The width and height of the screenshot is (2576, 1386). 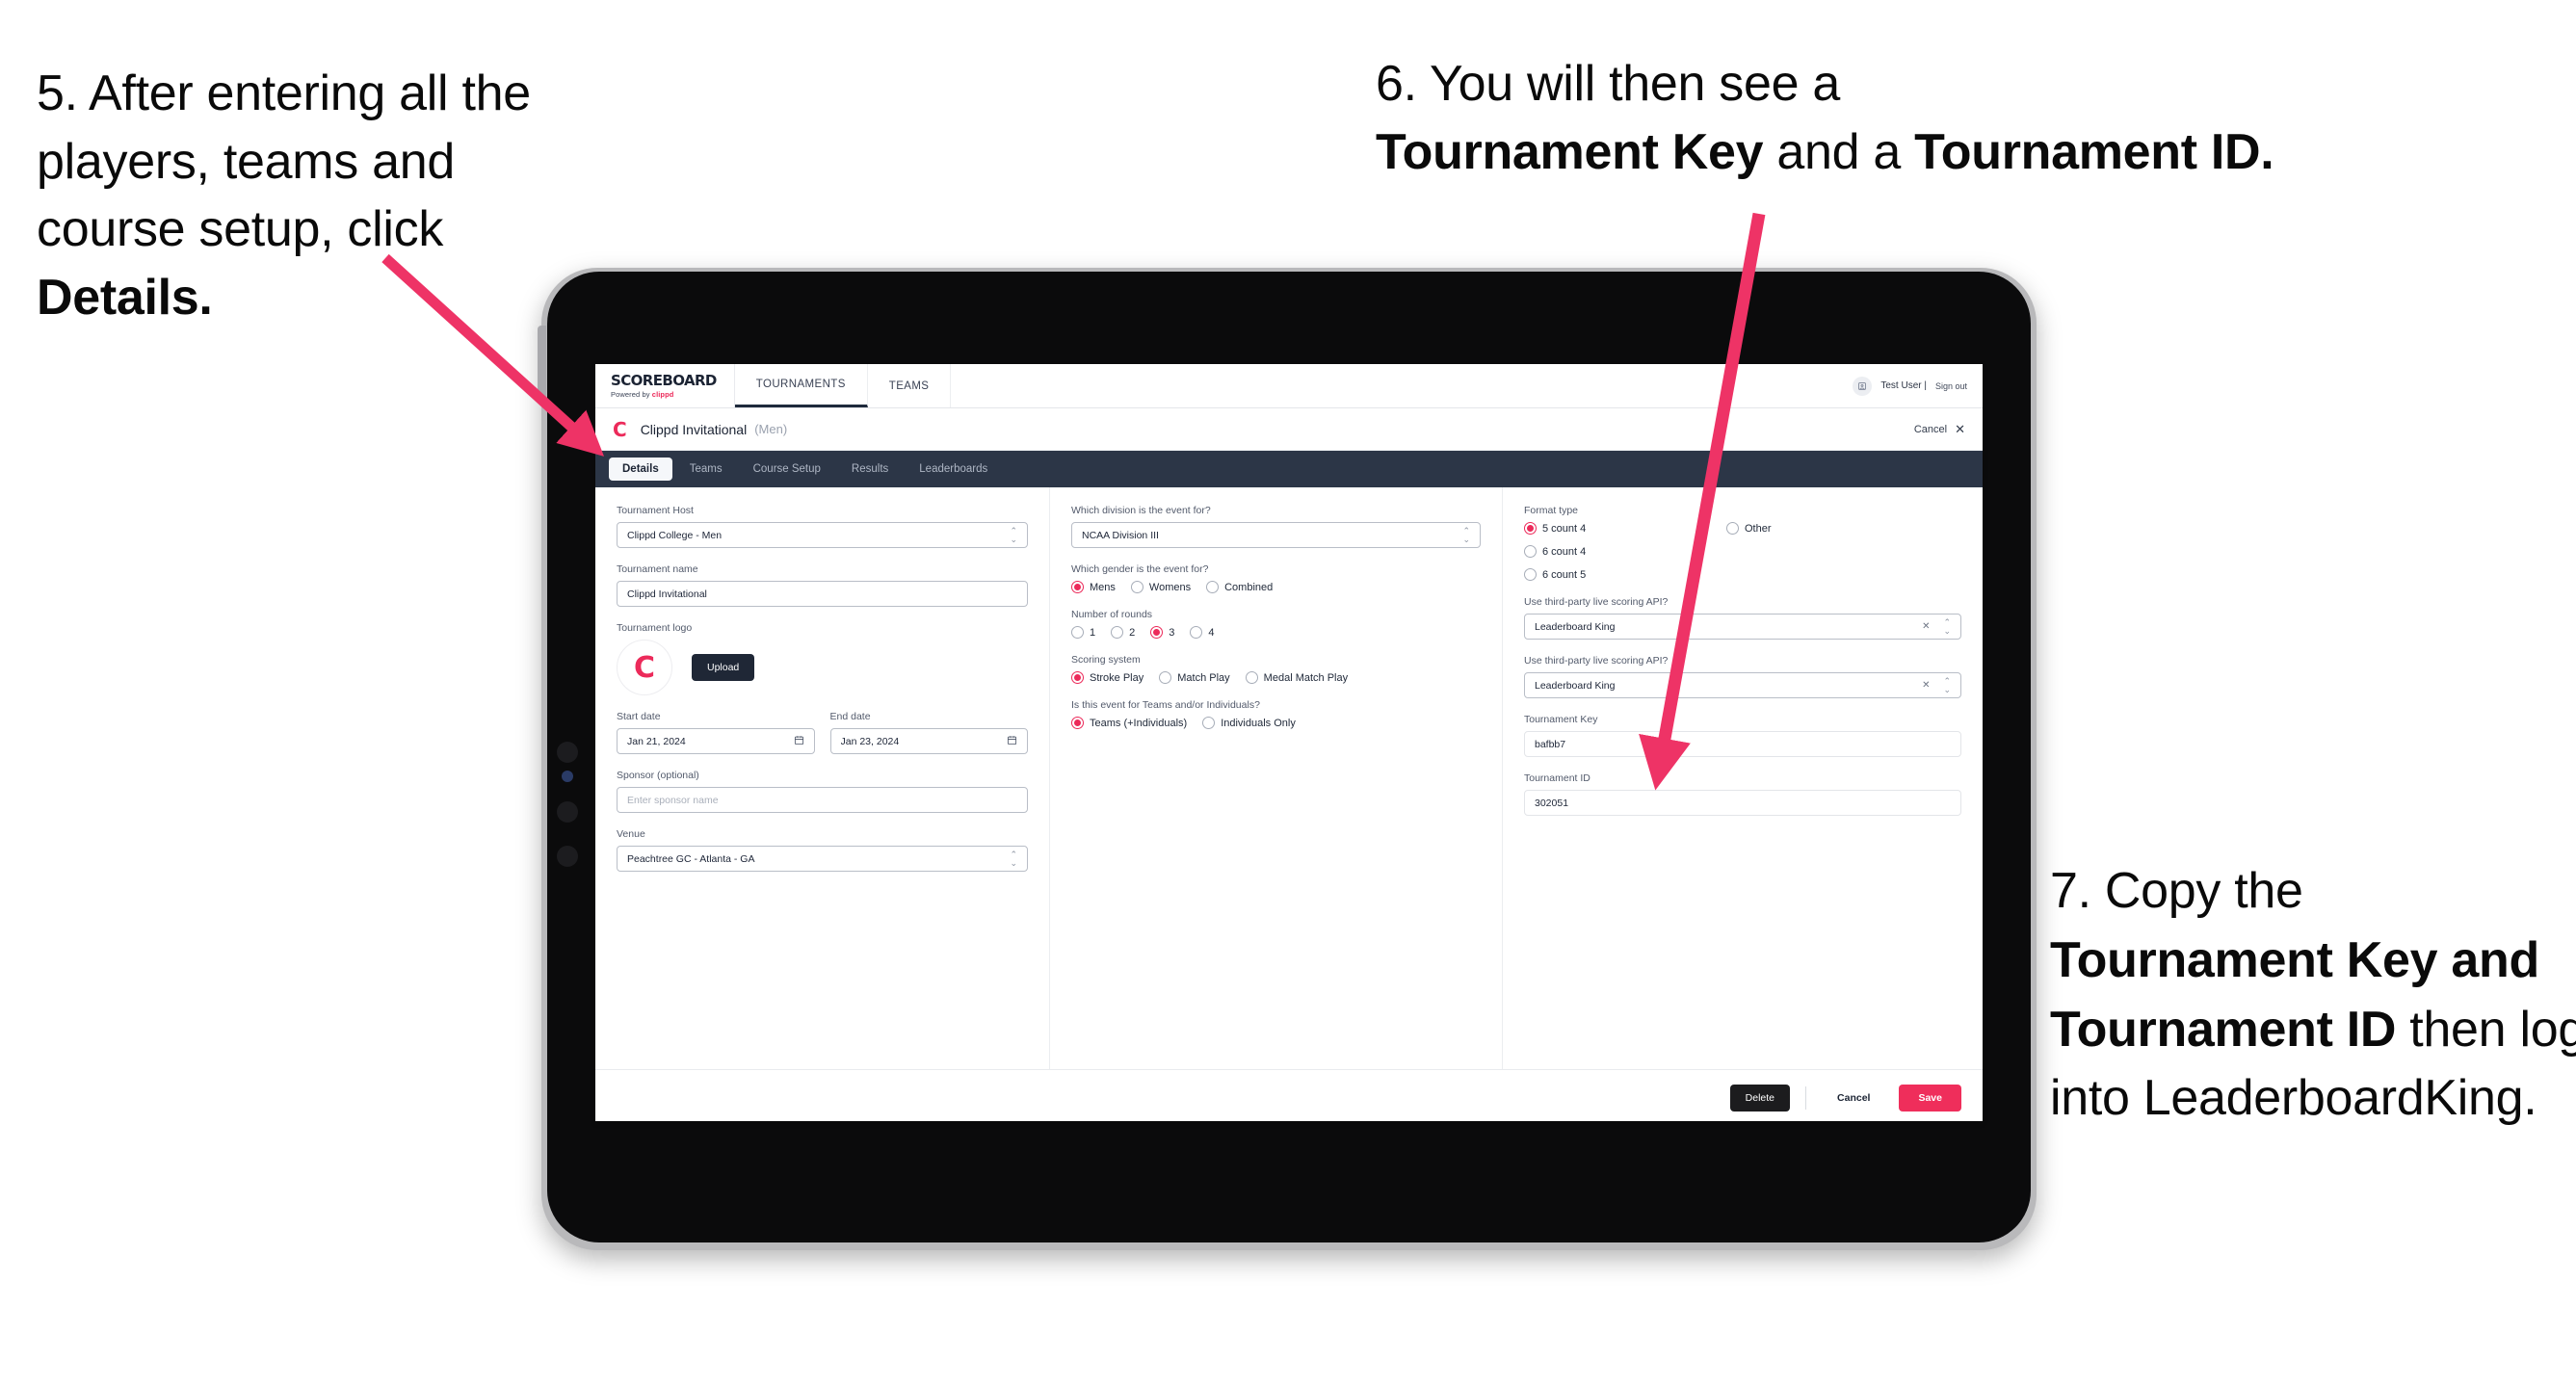 I want to click on rounds-option-3: 3, so click(x=1162, y=632).